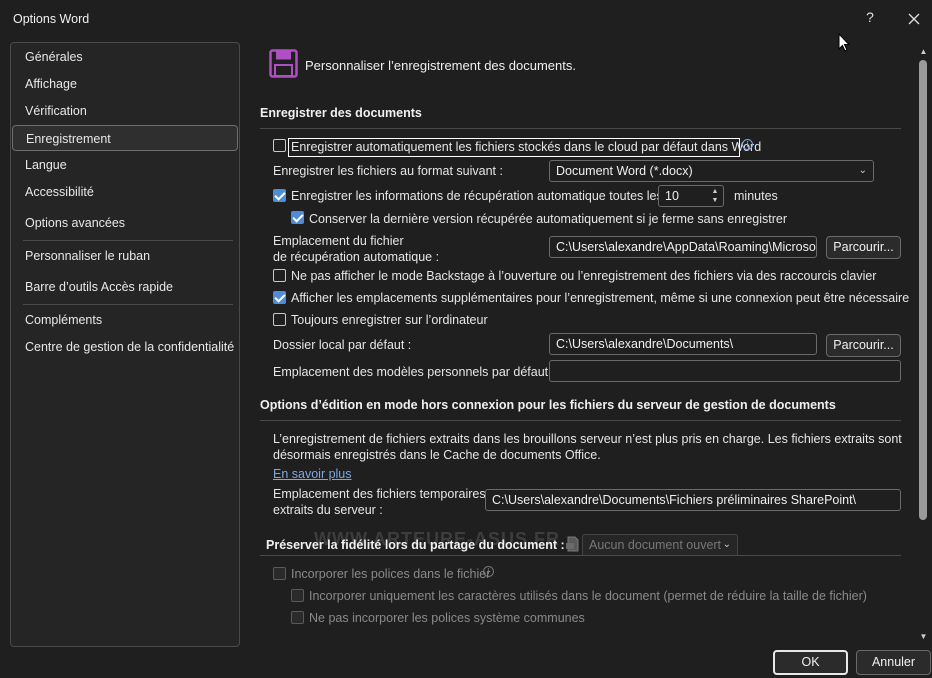 The height and width of the screenshot is (678, 932). I want to click on embed-fonts-label: Incorporer les polices dans le fichier, so click(391, 574).